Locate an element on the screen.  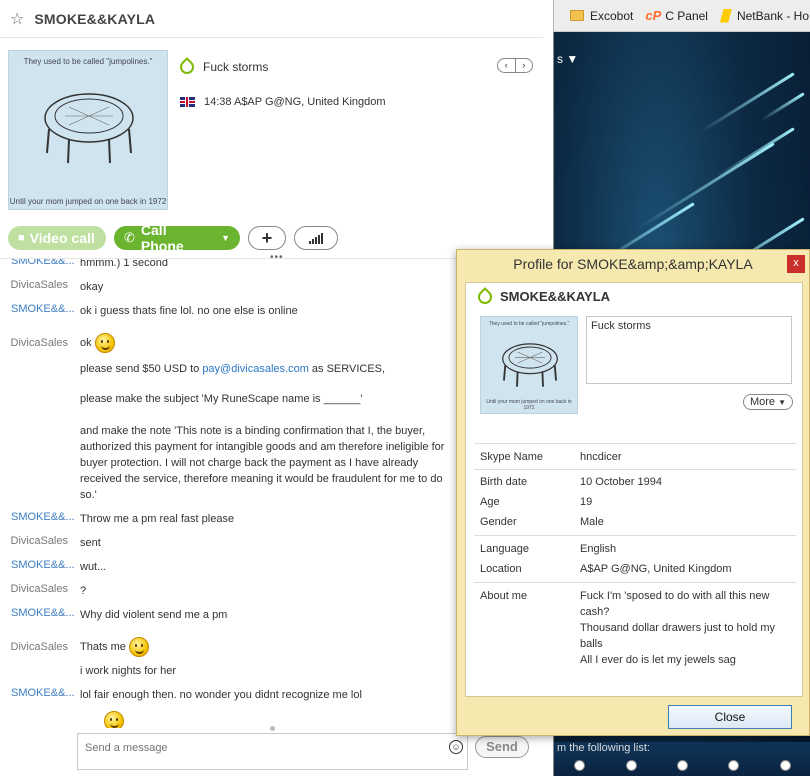
video-call-label: Video call is located at coordinates (62, 238).